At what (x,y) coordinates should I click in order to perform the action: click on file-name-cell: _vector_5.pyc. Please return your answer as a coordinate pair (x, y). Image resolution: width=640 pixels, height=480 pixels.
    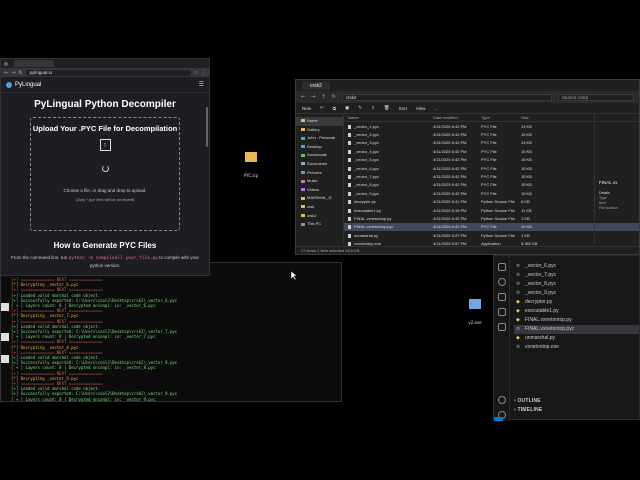
    Looking at the image, I should click on (390, 159).